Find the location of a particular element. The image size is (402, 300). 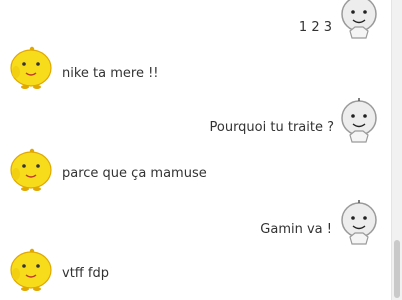

message-text: 1 2 3 is located at coordinates (315, 27).